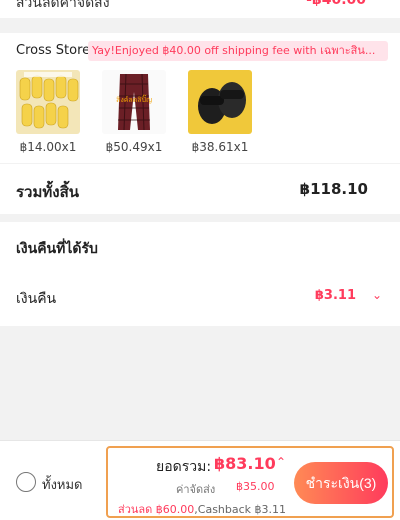 Image resolution: width=400 pixels, height=520 pixels. Describe the element at coordinates (245, 463) in the screenshot. I see `sum-amount: ฿83.10` at that location.